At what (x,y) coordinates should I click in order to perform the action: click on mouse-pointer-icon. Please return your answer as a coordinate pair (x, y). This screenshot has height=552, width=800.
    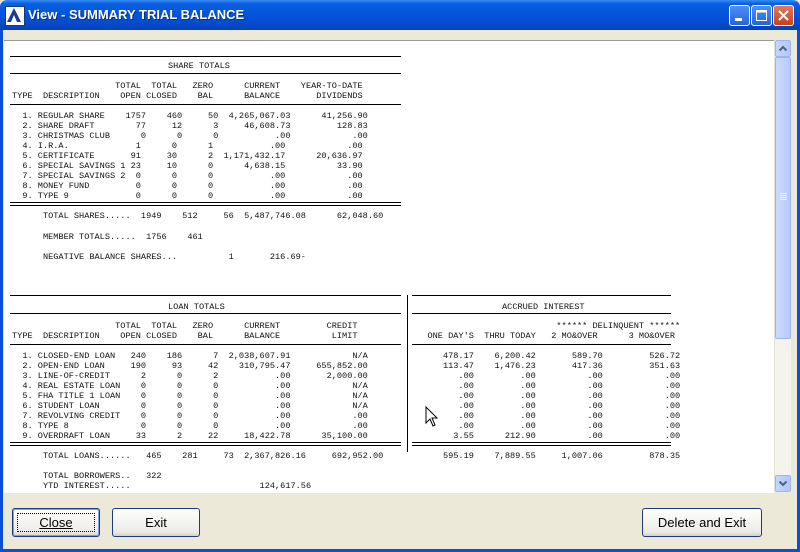
    Looking at the image, I should click on (432, 416).